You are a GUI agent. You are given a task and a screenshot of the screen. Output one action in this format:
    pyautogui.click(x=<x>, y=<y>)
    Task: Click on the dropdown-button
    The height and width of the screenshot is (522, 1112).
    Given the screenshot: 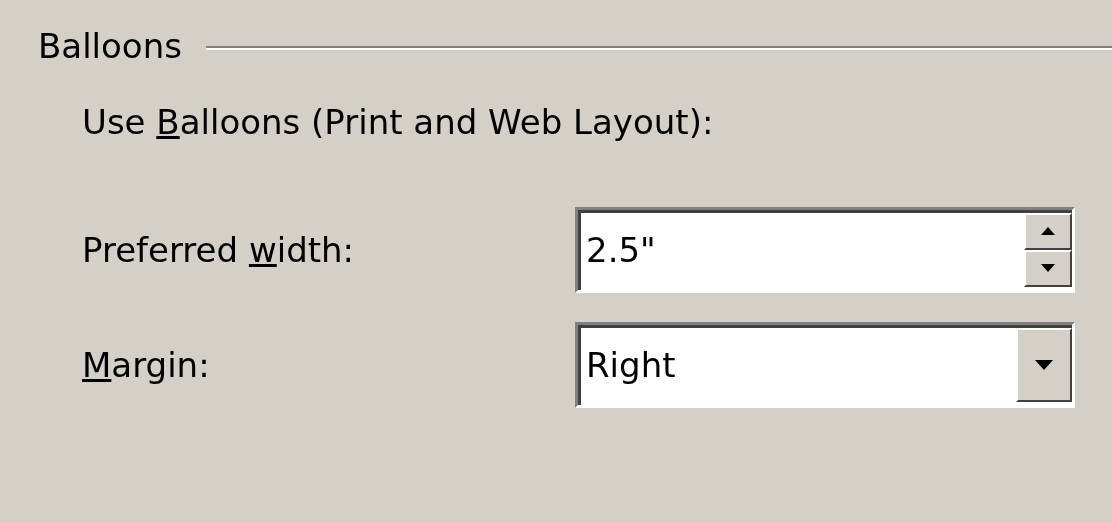 What is the action you would take?
    pyautogui.click(x=1044, y=364)
    